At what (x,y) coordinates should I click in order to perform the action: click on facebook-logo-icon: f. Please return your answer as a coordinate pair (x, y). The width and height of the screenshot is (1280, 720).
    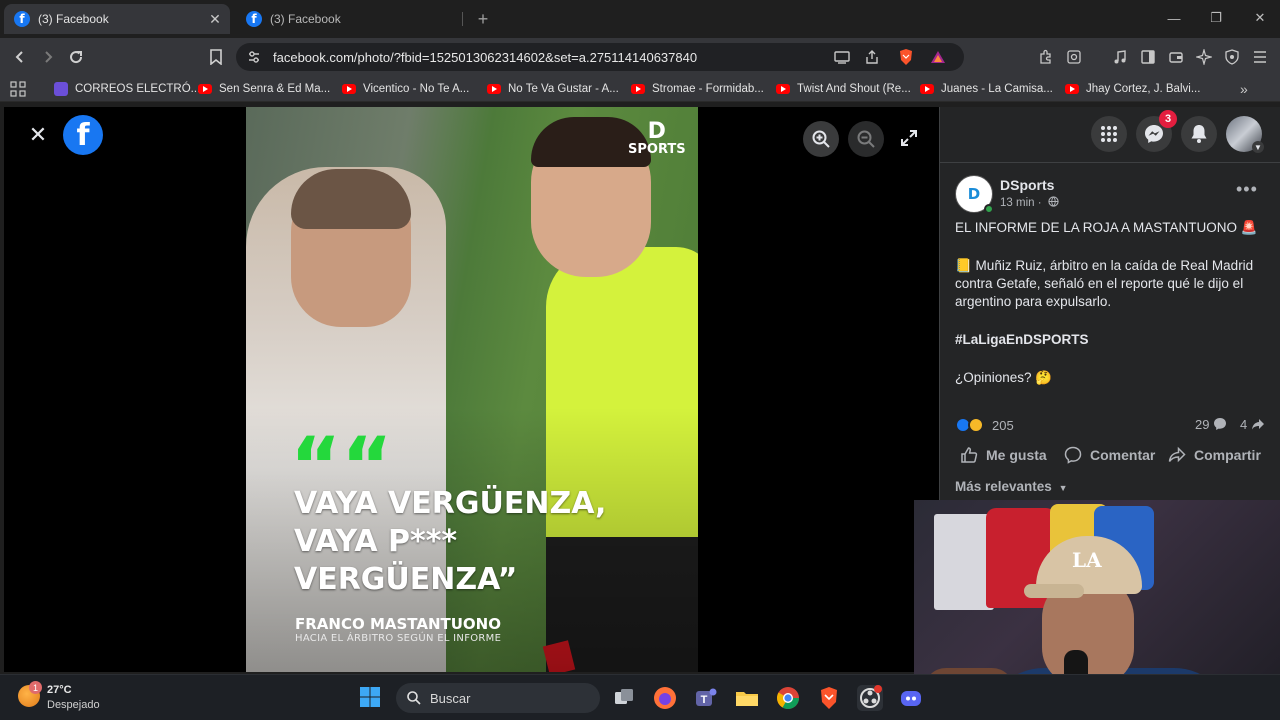
    Looking at the image, I should click on (83, 135).